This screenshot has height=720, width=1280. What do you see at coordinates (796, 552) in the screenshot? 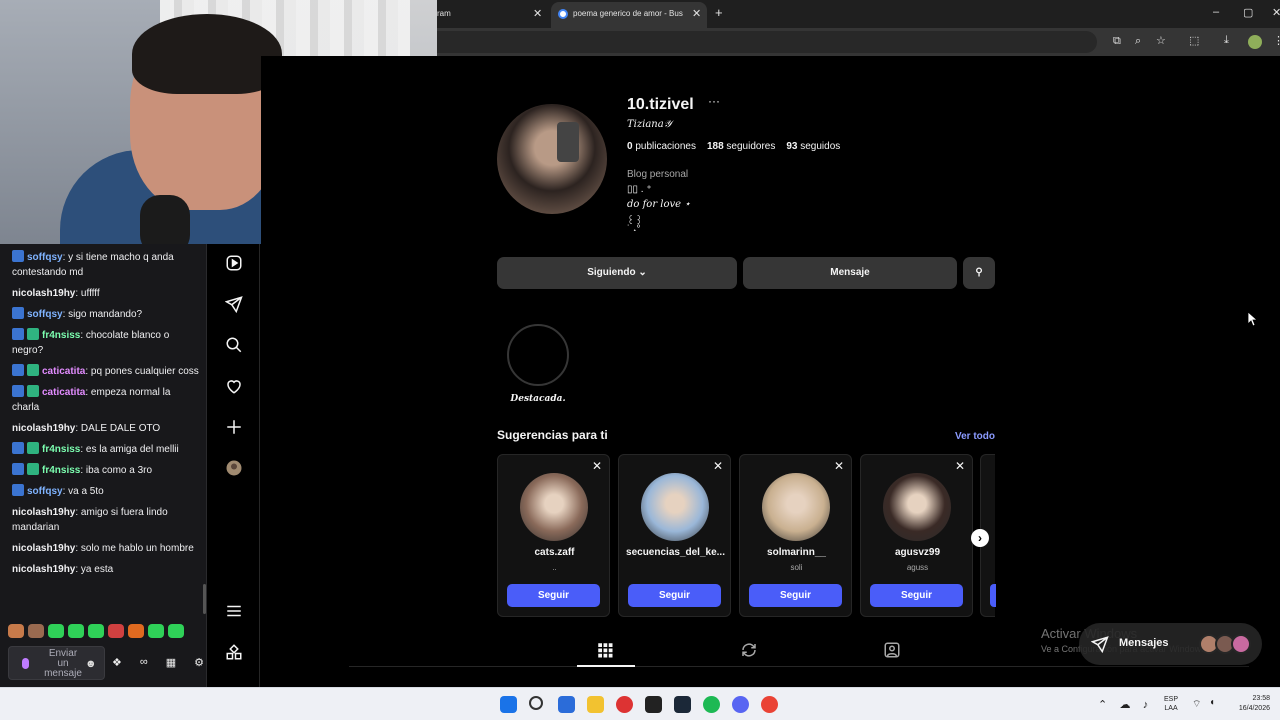
I see `suggestion-username: solmarinn__` at bounding box center [796, 552].